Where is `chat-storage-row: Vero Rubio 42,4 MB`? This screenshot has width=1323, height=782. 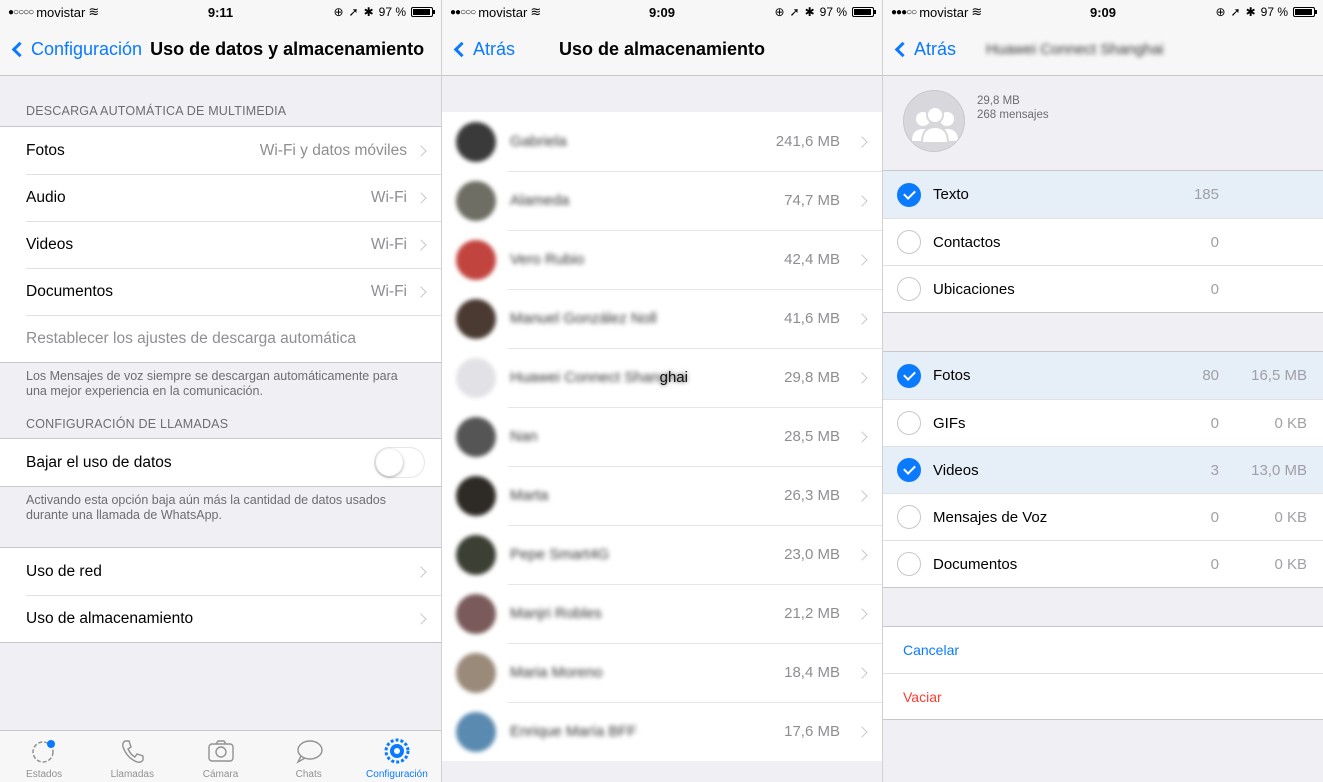
chat-storage-row: Vero Rubio 42,4 MB is located at coordinates (662, 259).